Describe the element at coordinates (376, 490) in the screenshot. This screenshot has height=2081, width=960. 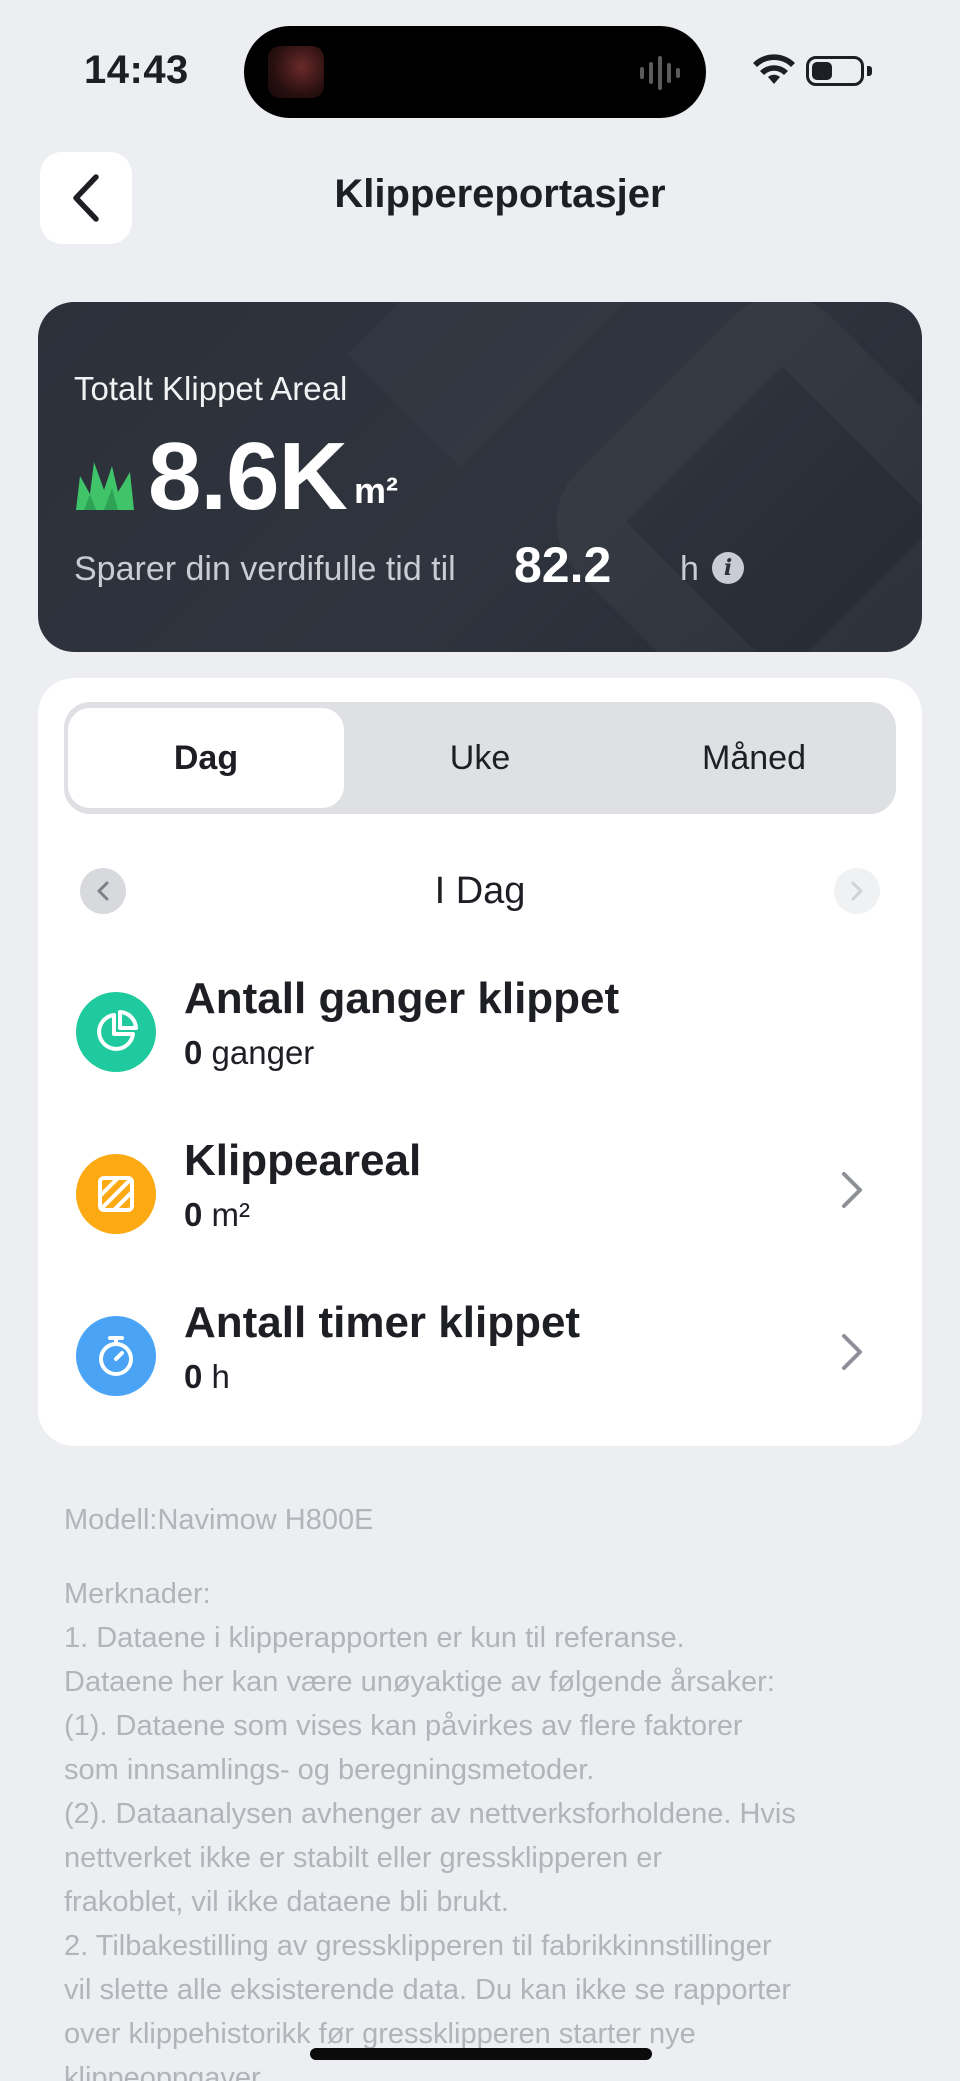
I see `total-area-unit: m²` at that location.